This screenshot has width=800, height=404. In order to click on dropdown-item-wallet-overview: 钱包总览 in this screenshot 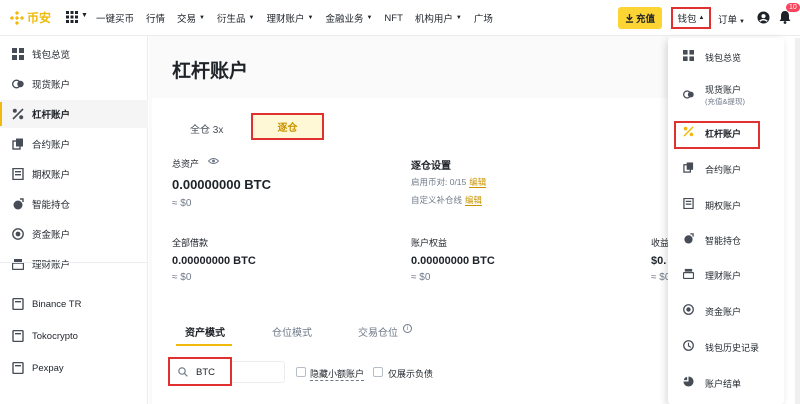, I will do `click(726, 56)`.